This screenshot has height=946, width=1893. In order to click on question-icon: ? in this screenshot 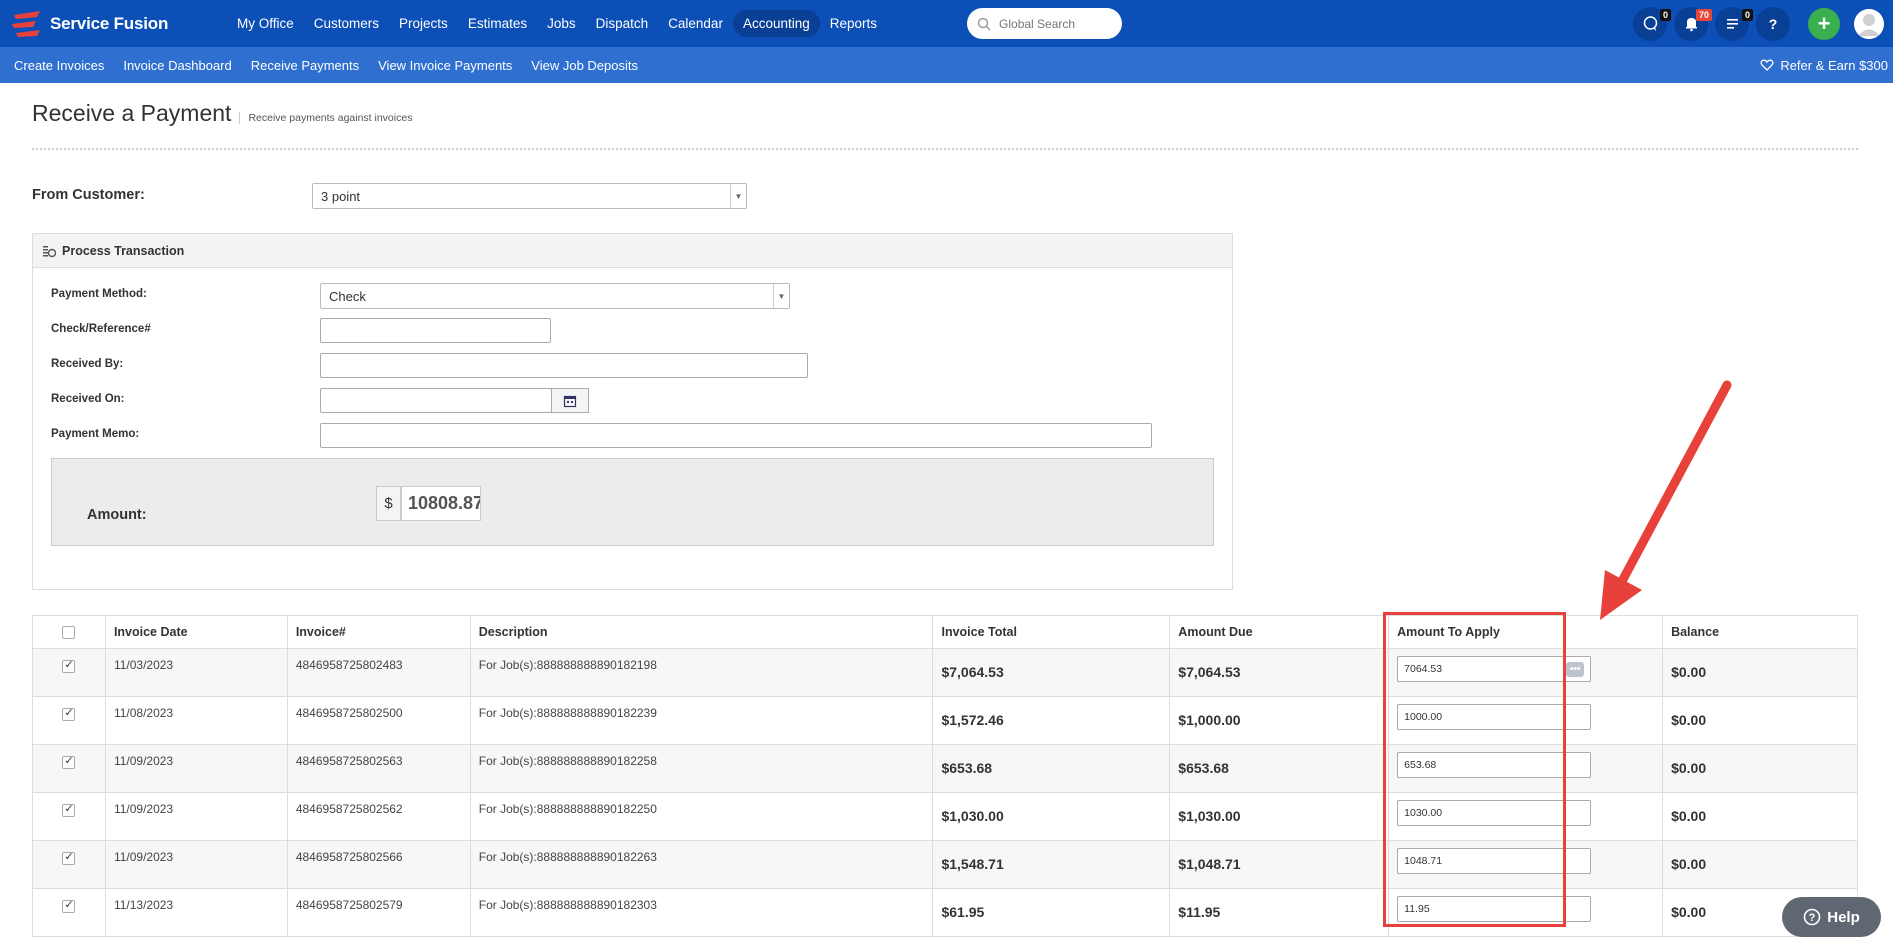, I will do `click(1773, 23)`.